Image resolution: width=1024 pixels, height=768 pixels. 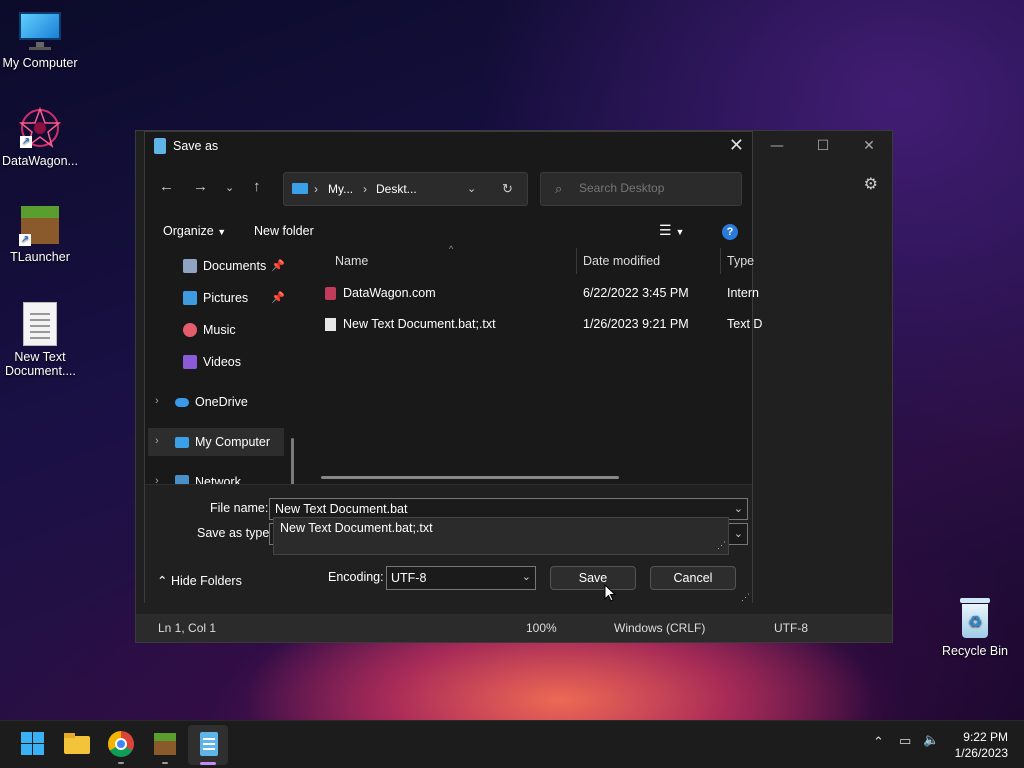 I want to click on save-as-type-label: Save as type:, so click(x=235, y=533).